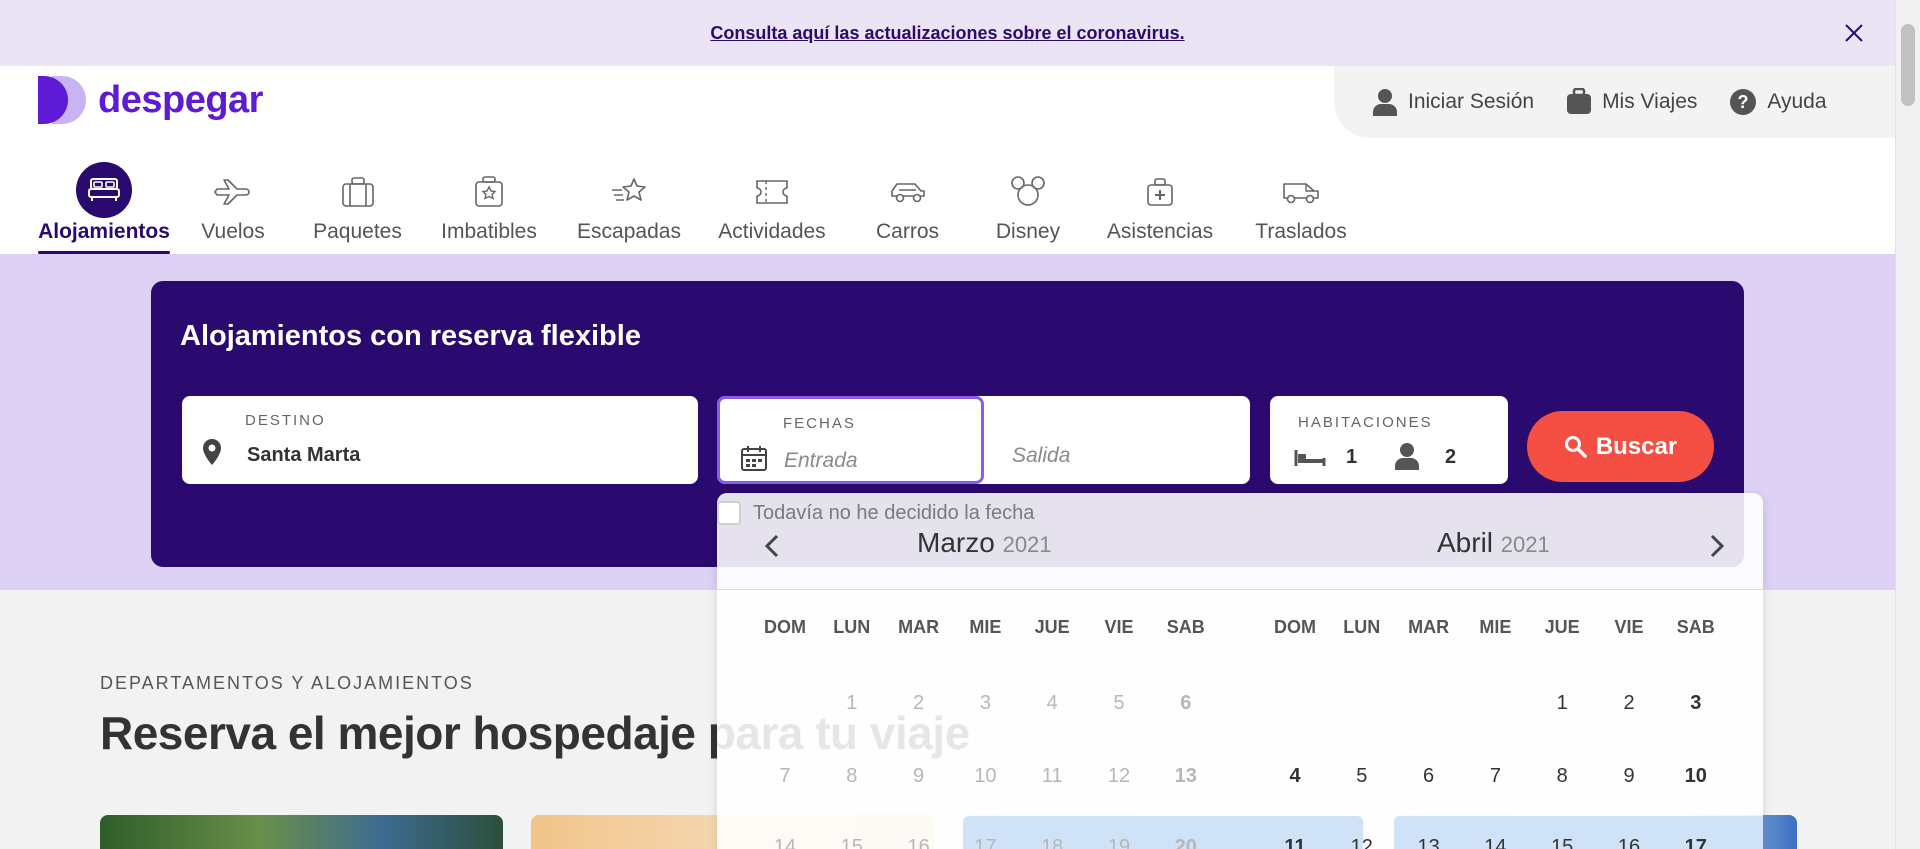 Image resolution: width=1920 pixels, height=849 pixels. Describe the element at coordinates (1575, 446) in the screenshot. I see `search-icon` at that location.